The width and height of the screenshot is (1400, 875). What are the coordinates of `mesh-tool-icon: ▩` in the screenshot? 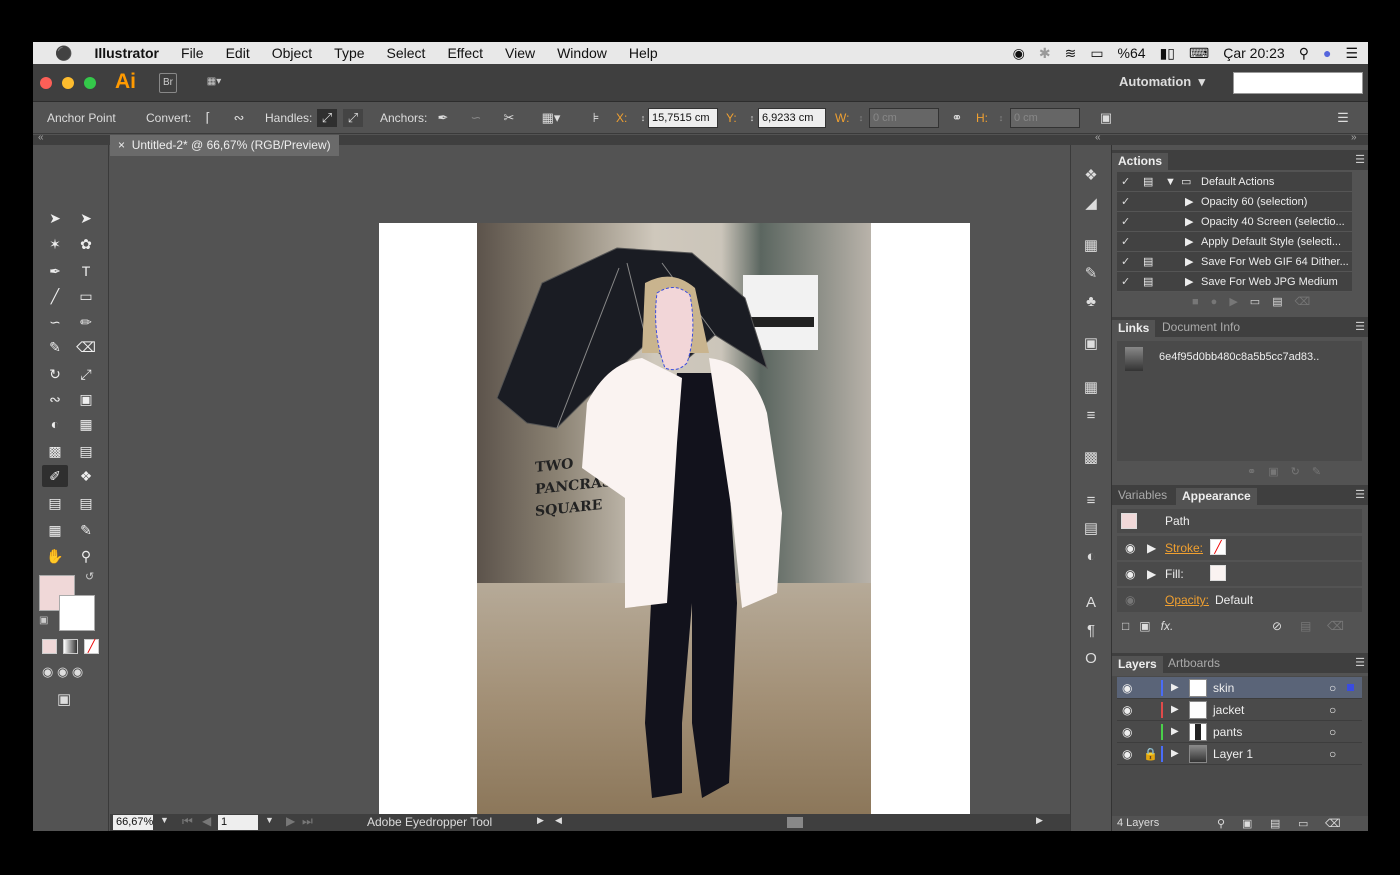 It's located at (55, 451).